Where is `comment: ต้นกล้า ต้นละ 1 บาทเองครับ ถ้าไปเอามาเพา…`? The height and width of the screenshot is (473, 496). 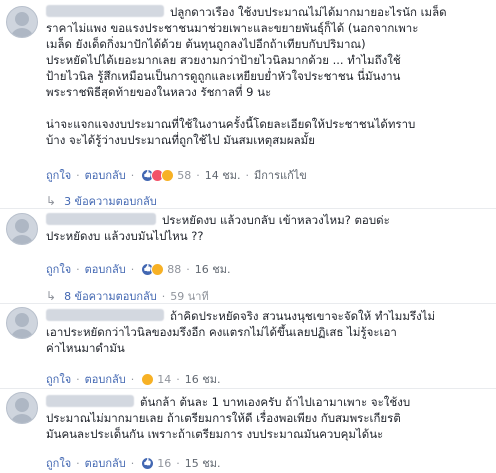
comment: ต้นกล้า ต้นละ 1 บาทเองครับ ถ้าไปเอามาเพา… is located at coordinates (261, 418).